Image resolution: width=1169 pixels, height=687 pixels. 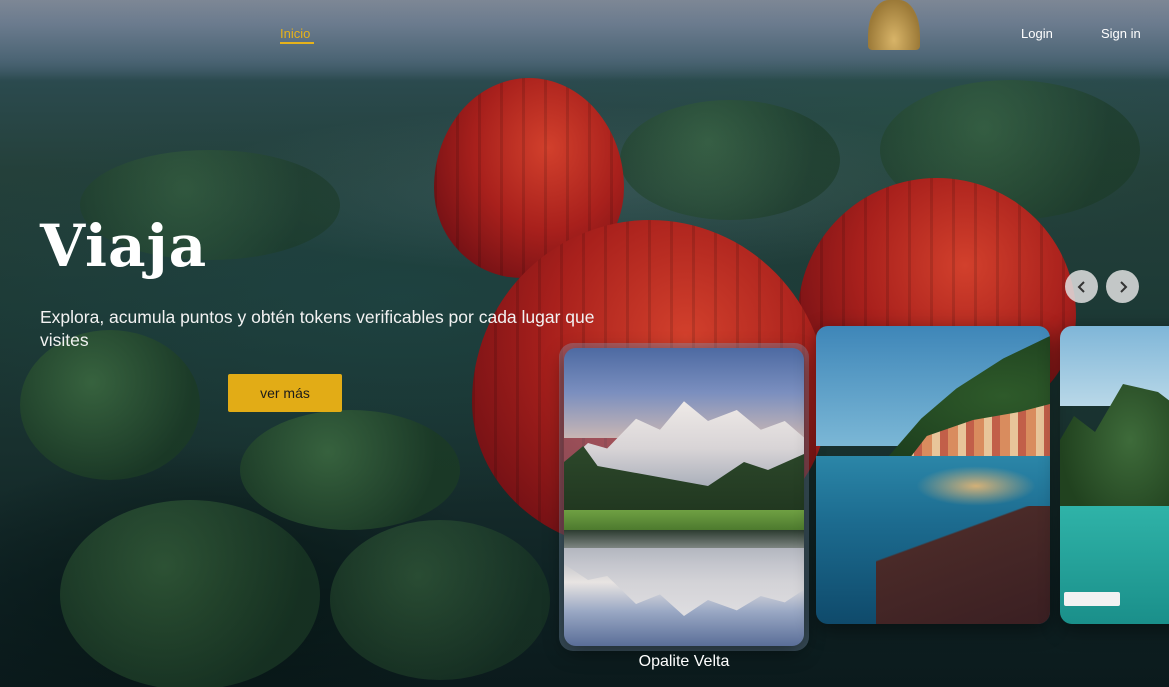 What do you see at coordinates (1037, 33) in the screenshot?
I see `login-link: Login` at bounding box center [1037, 33].